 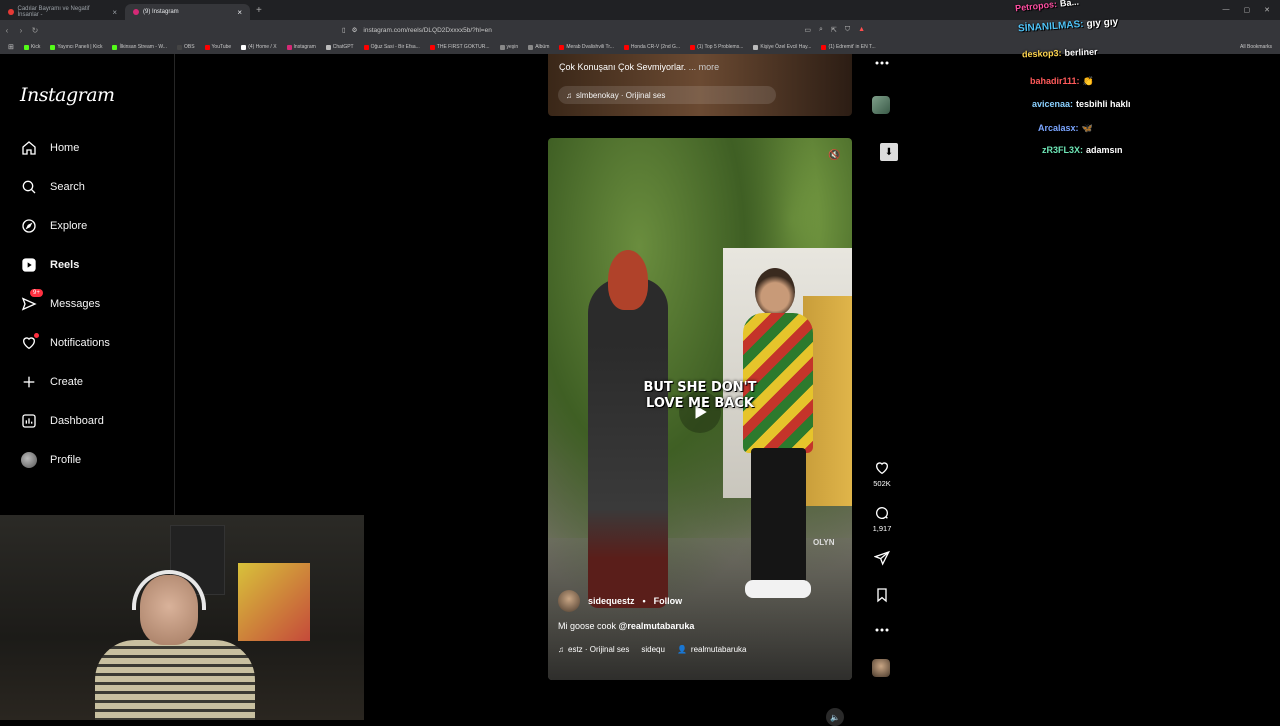 What do you see at coordinates (509, 47) in the screenshot?
I see `bookmark-item: yeşin` at bounding box center [509, 47].